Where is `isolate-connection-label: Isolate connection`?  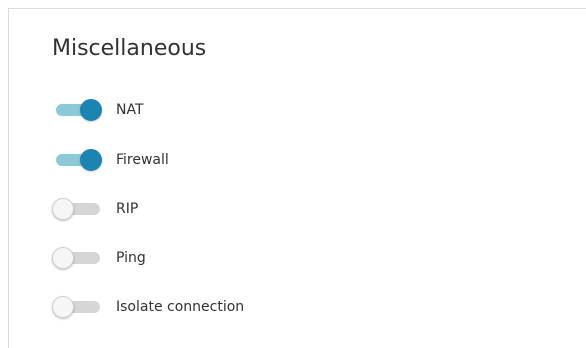
isolate-connection-label: Isolate connection is located at coordinates (180, 307).